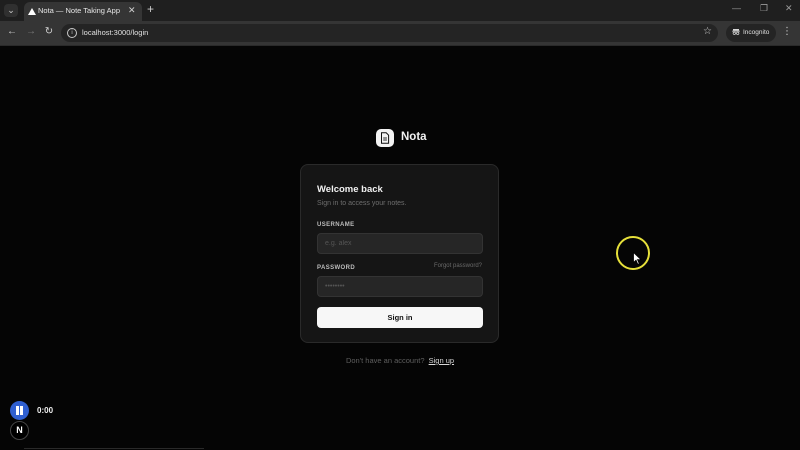 Image resolution: width=800 pixels, height=450 pixels. I want to click on no-account-text: Don't have an account?, so click(385, 360).